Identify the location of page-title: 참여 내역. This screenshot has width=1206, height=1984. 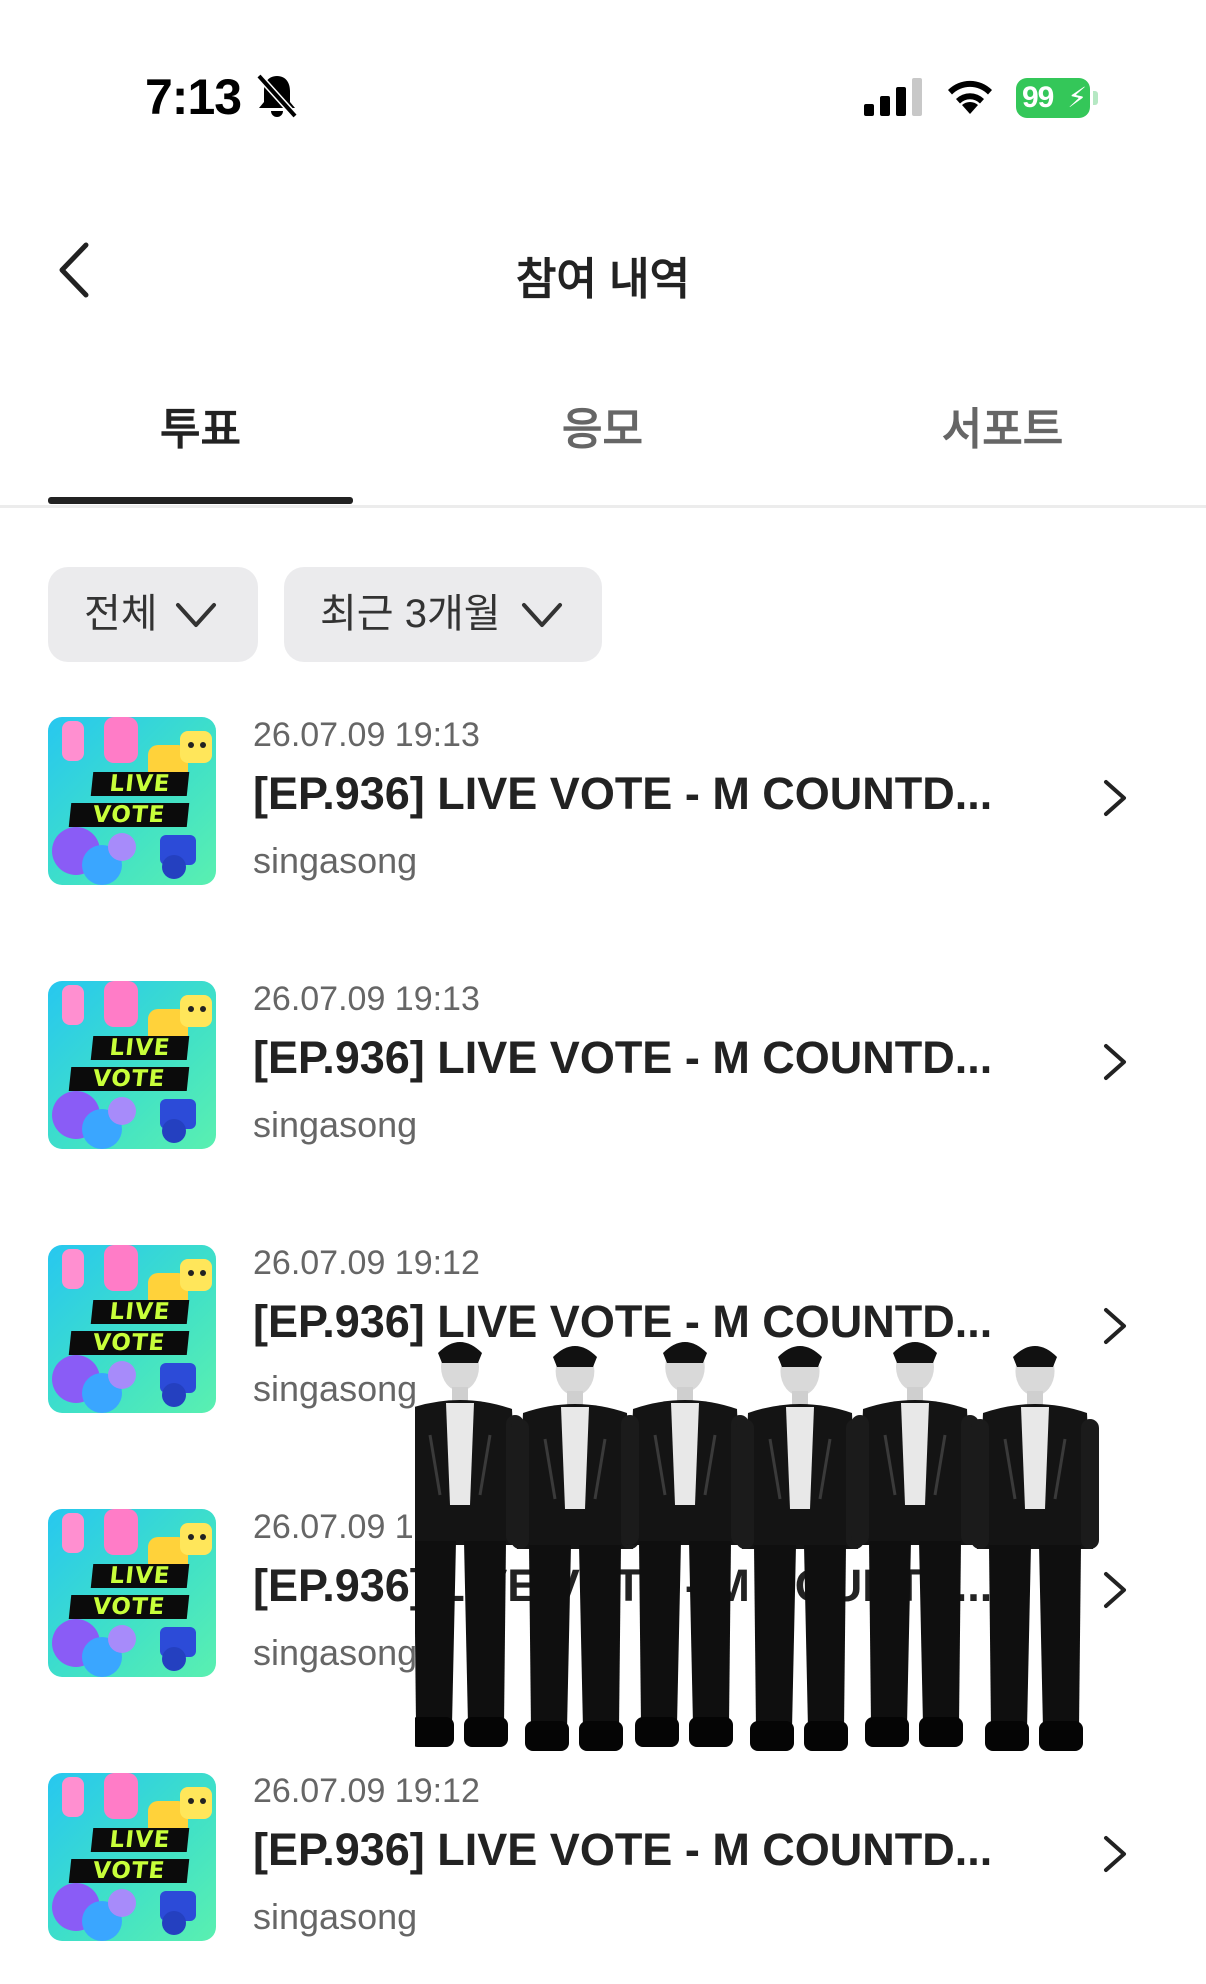
(603, 279).